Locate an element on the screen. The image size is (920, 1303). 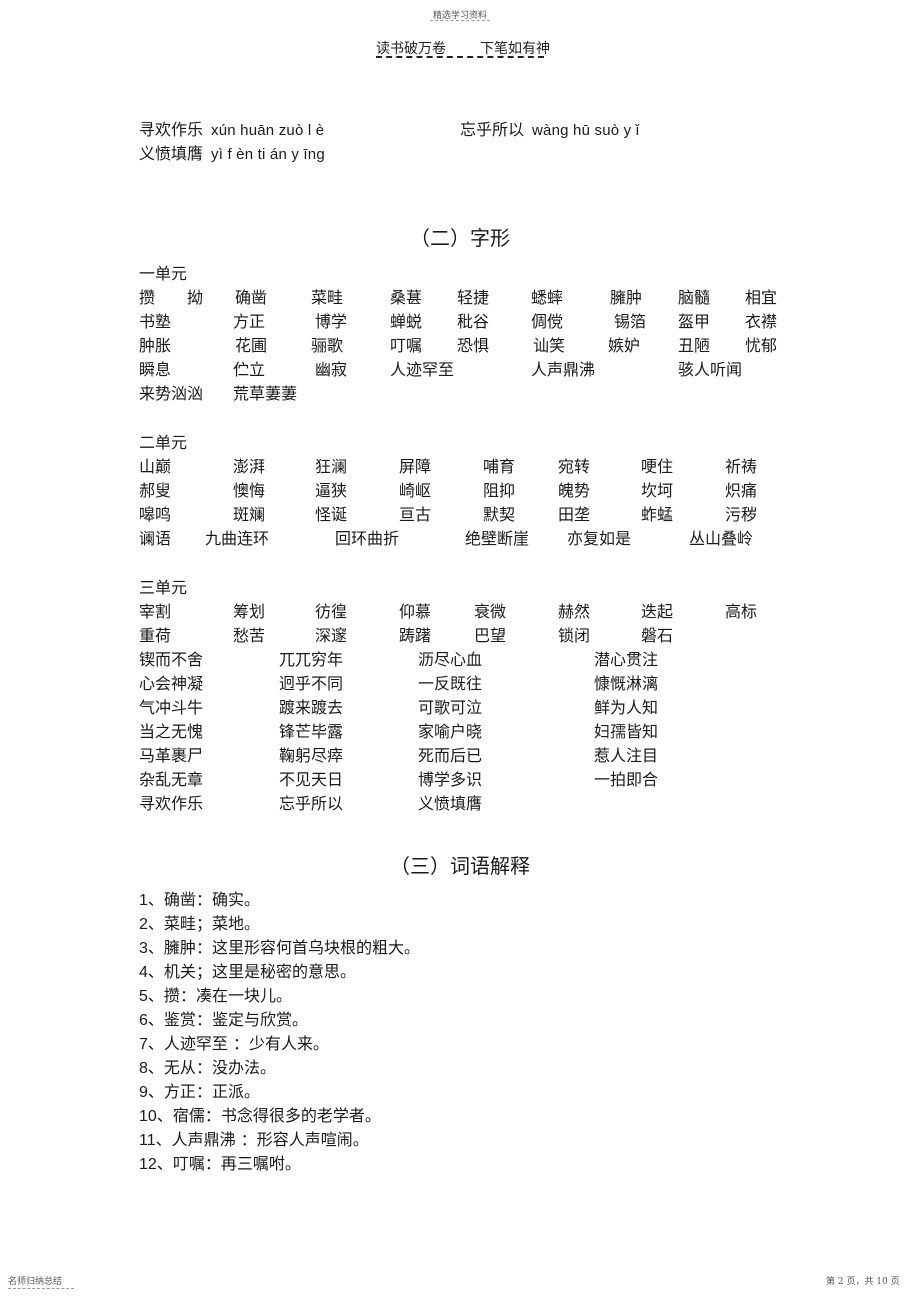
vocab-word: 蟋蟀 is located at coordinates (547, 297).